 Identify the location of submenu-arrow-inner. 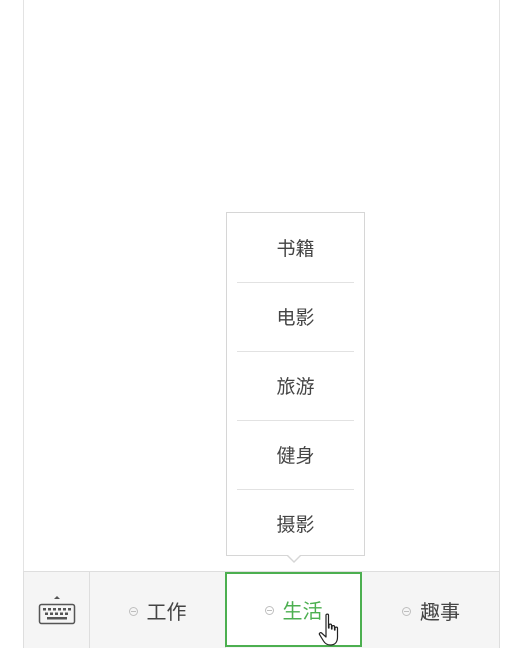
(294, 557).